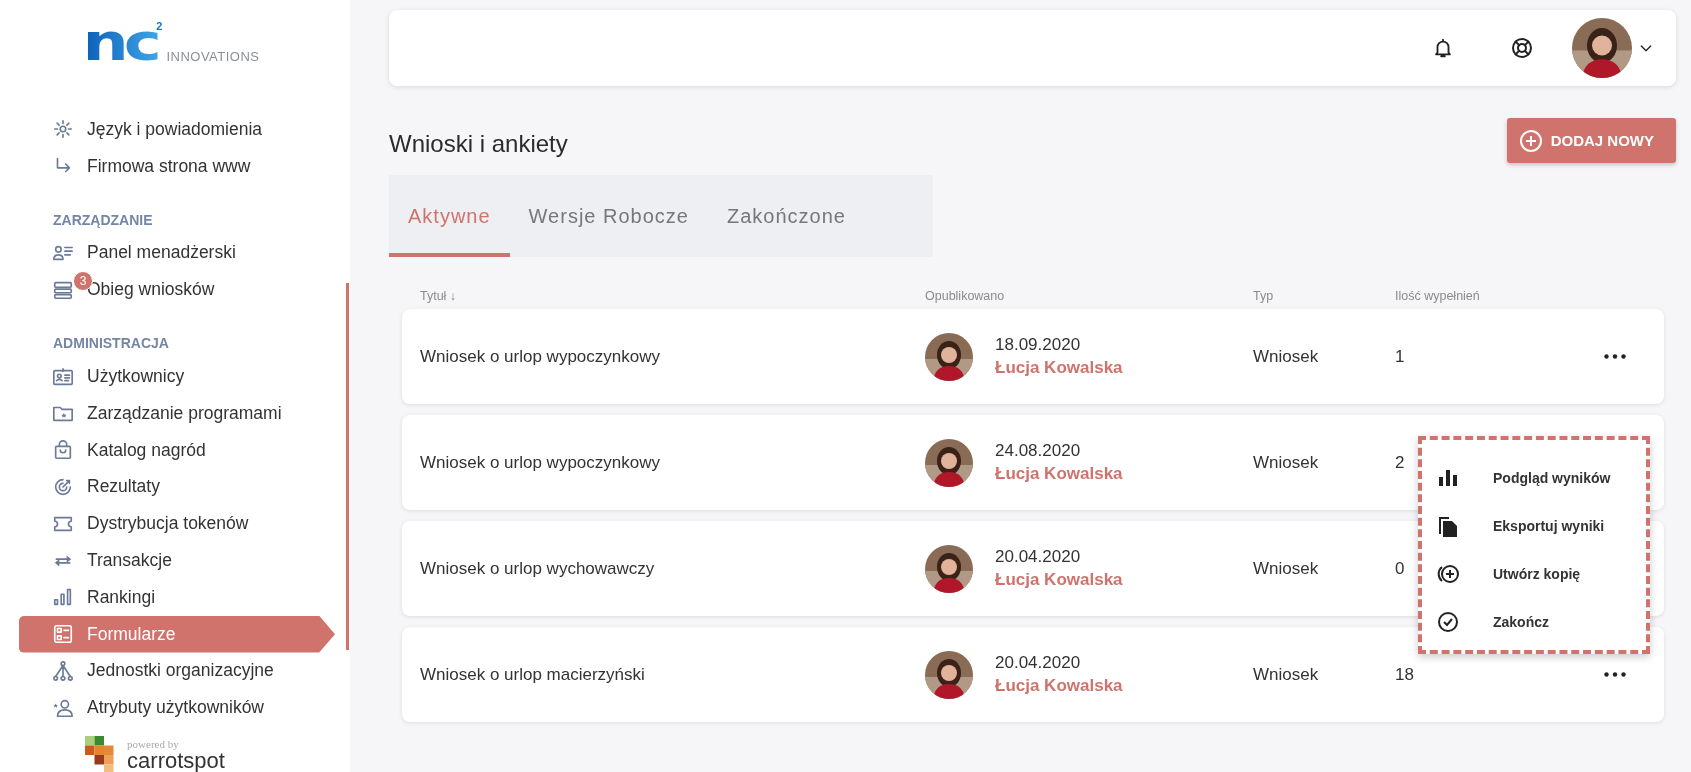 This screenshot has width=1691, height=772. I want to click on section-heading: ZARZĄDZANIE, so click(103, 220).